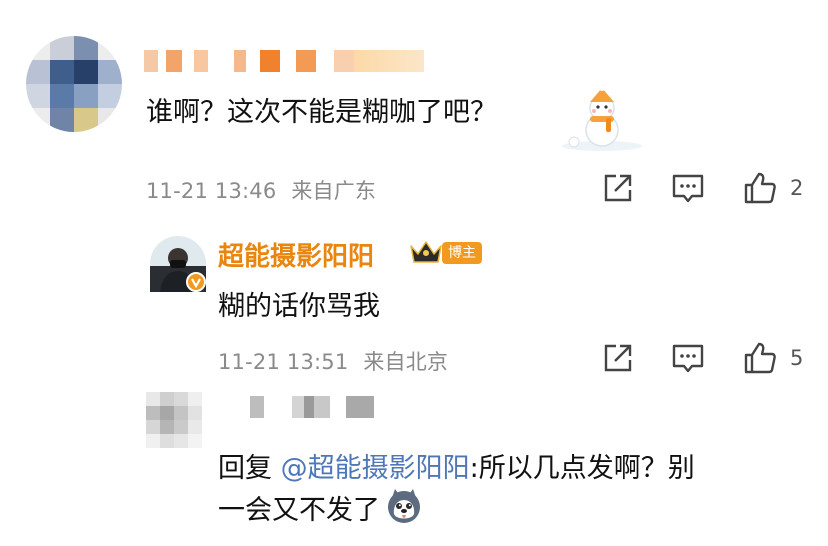 The height and width of the screenshot is (546, 828). Describe the element at coordinates (178, 264) in the screenshot. I see `avatar-blogger` at that location.